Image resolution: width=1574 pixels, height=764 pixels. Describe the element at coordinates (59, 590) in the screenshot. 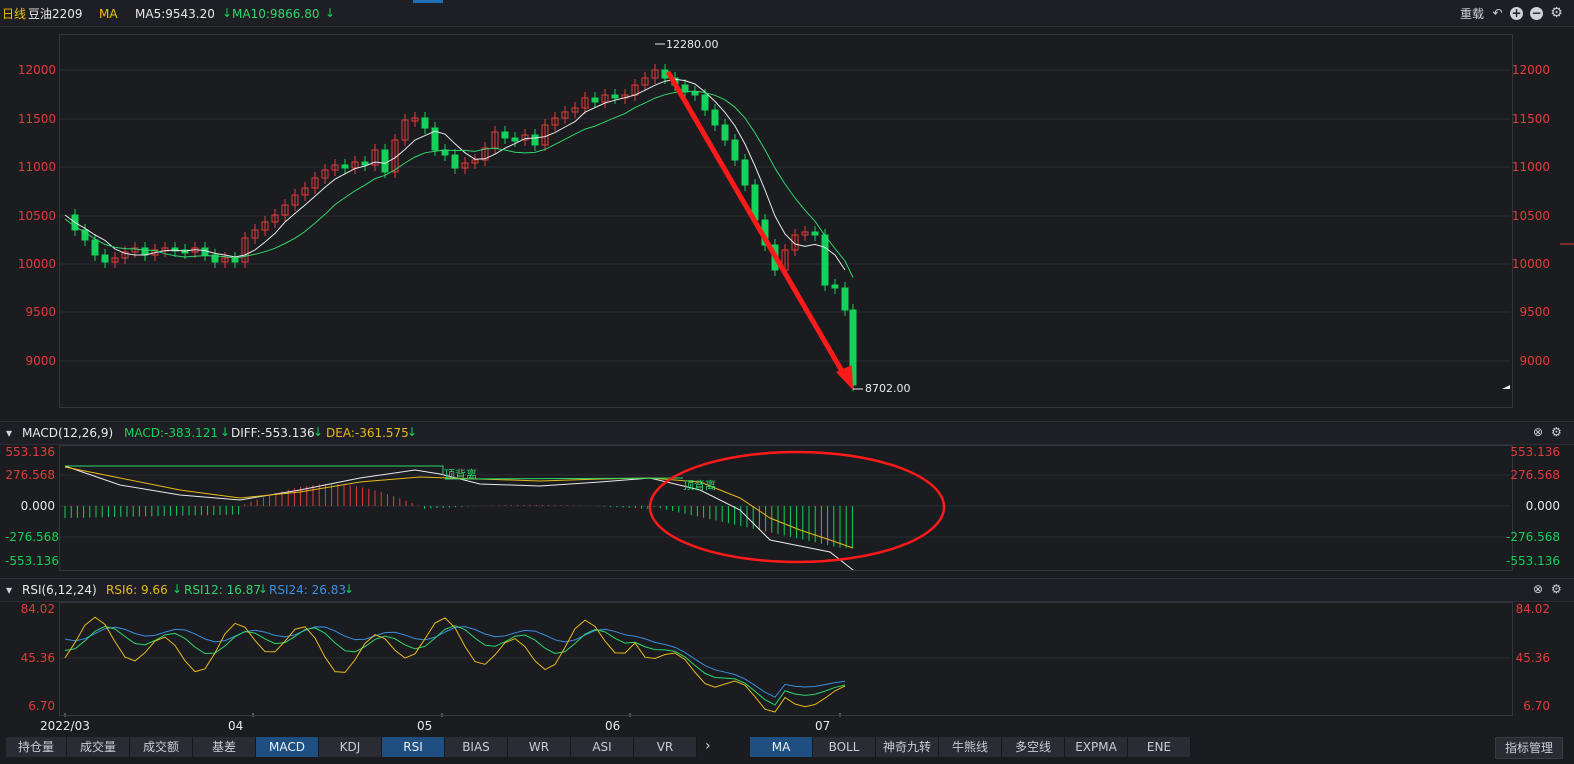

I see `rsi-title: RSI(6,12,24)` at that location.